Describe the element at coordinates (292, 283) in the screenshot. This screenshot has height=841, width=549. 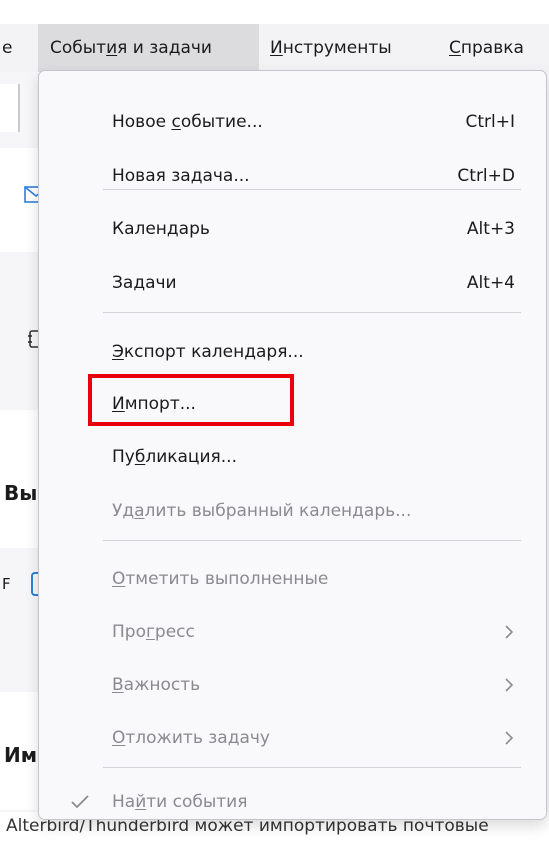
I see `menu-item-tasks: Задачи Alt+4` at that location.